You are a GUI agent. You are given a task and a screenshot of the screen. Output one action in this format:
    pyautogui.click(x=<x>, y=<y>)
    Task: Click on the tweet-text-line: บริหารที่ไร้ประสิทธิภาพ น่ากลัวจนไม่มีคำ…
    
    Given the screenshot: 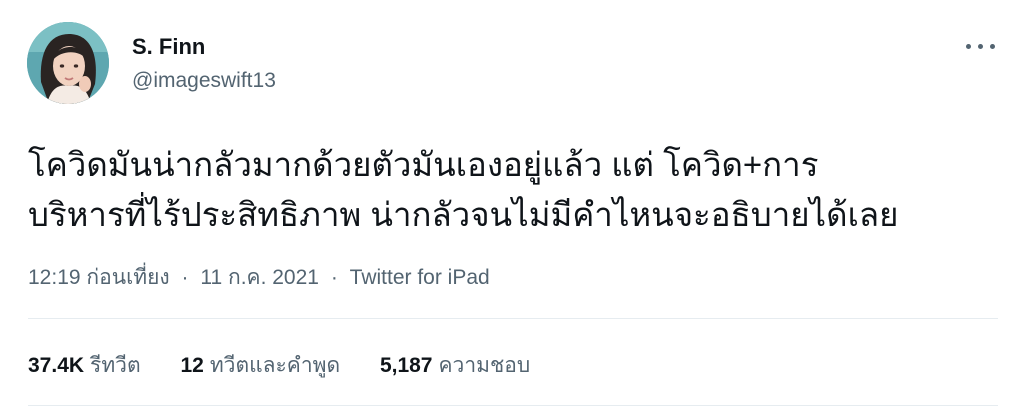 What is the action you would take?
    pyautogui.click(x=463, y=214)
    